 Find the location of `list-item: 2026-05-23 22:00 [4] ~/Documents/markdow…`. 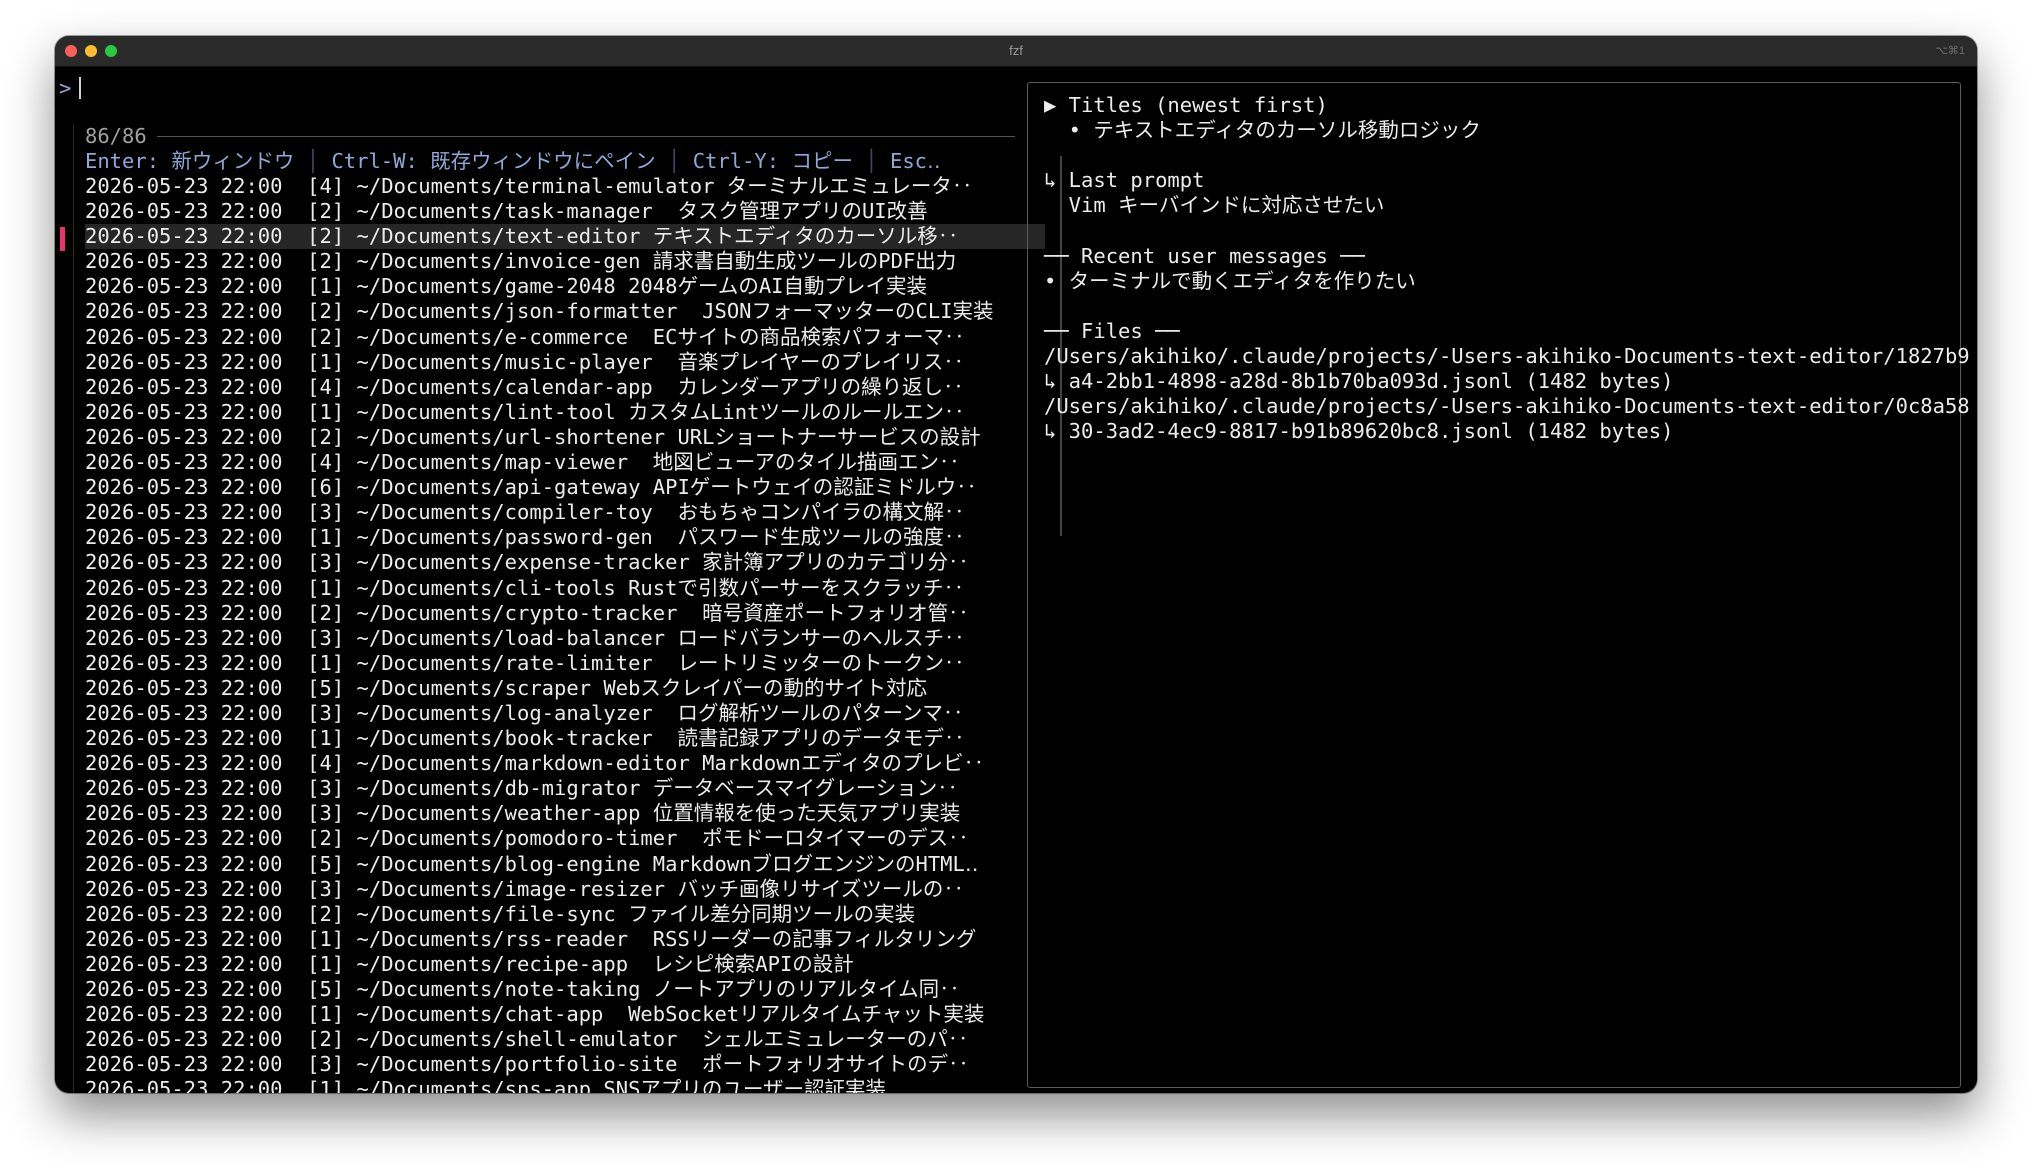

list-item: 2026-05-23 22:00 [4] ~/Documents/markdow… is located at coordinates (565, 763).